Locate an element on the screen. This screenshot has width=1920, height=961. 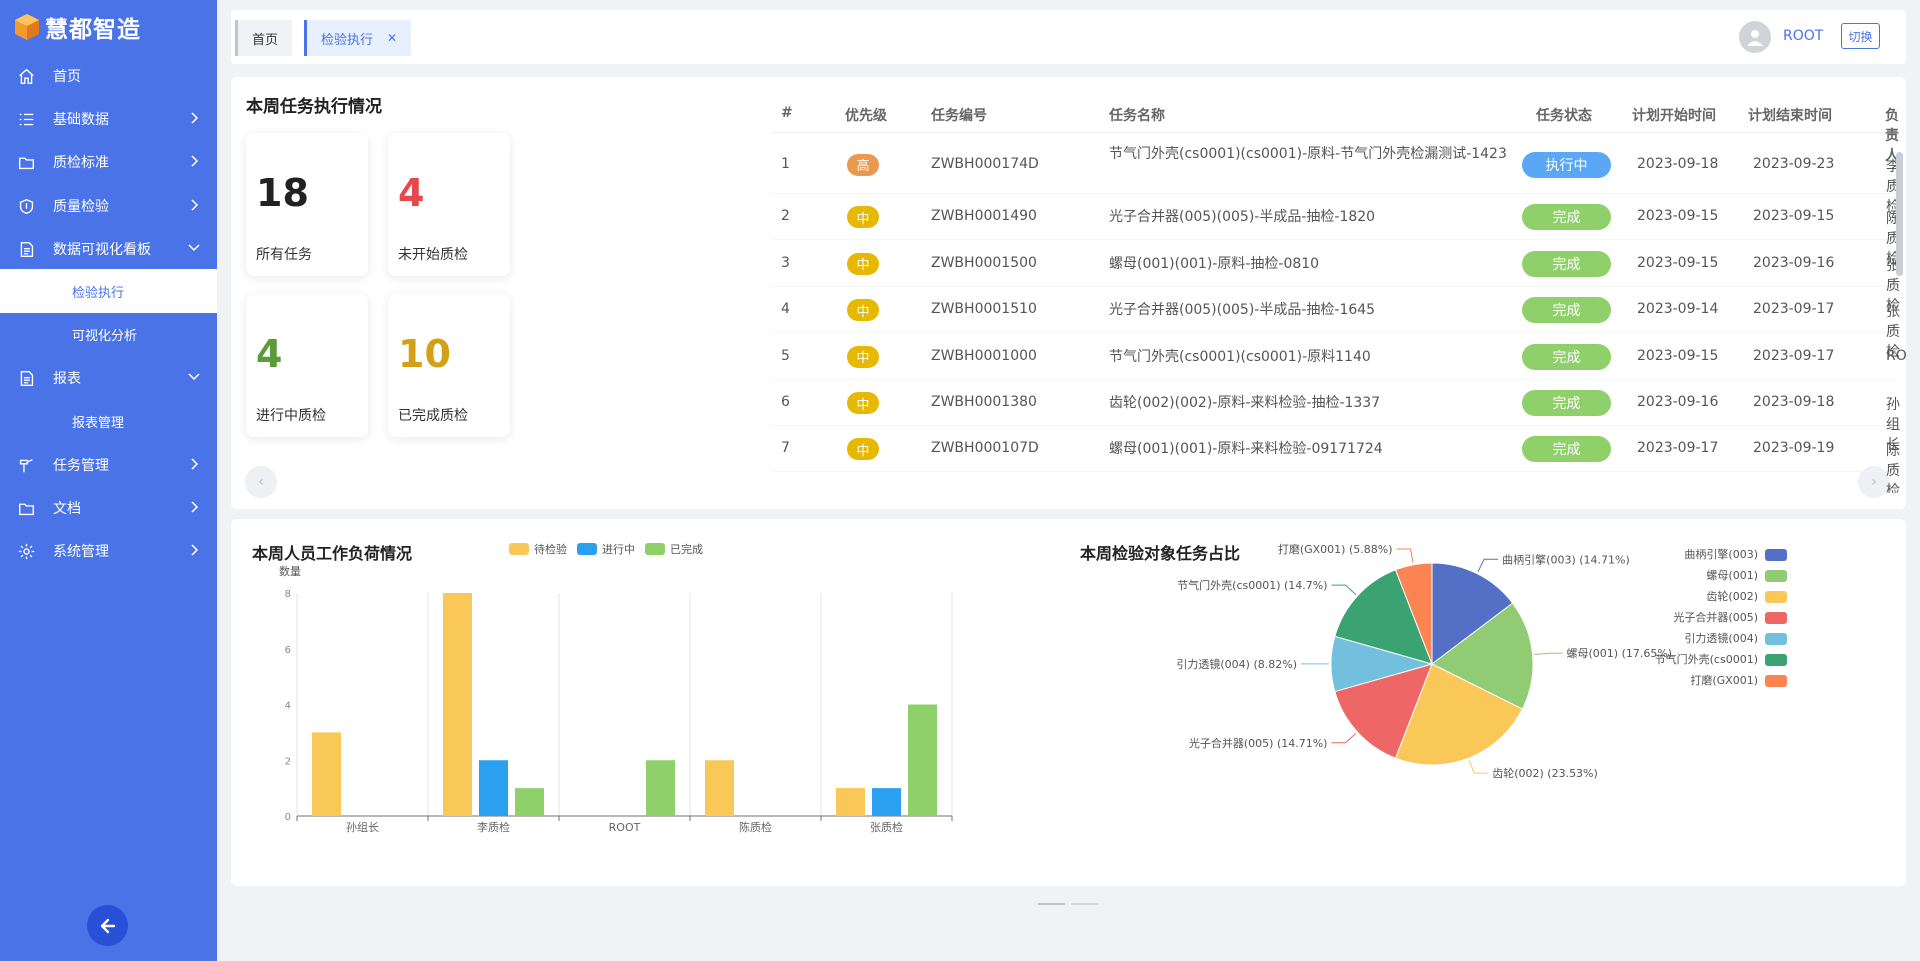
stat-card: 10 已完成质检 is located at coordinates (449, 365).